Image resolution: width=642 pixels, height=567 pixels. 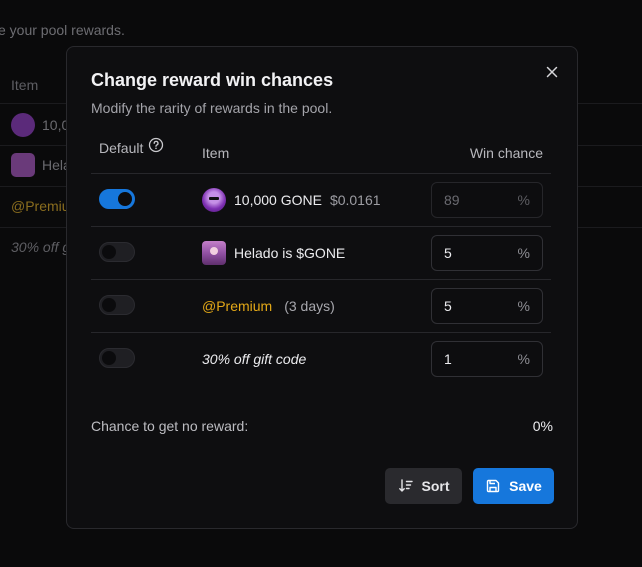 What do you see at coordinates (62, 30) in the screenshot?
I see `background-subtitle: e your pool rewards.` at bounding box center [62, 30].